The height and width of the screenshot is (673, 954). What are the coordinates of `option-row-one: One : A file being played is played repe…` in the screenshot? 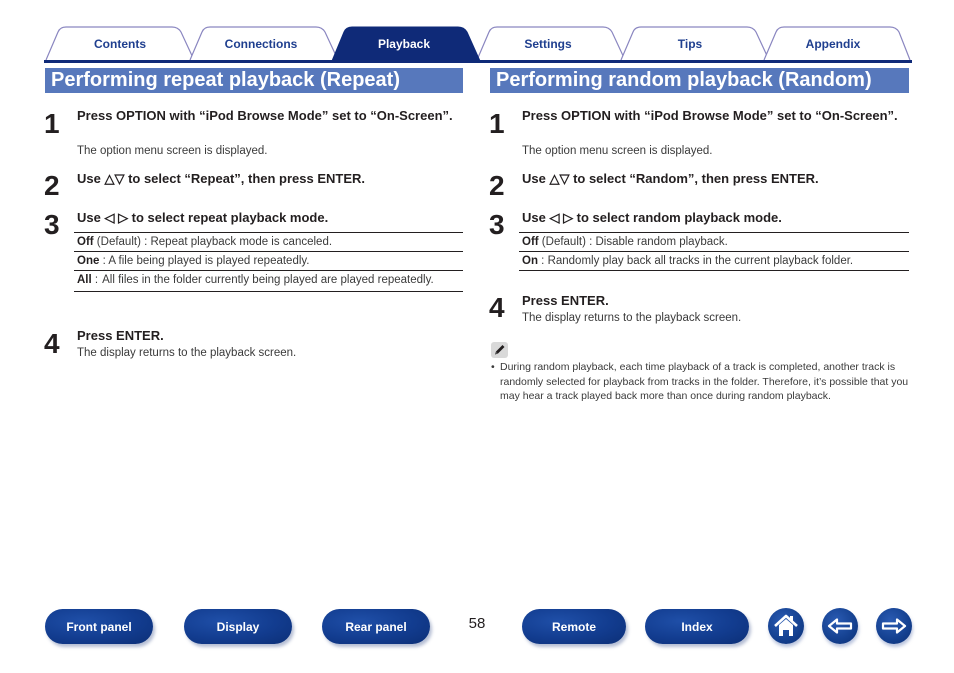 It's located at (268, 261).